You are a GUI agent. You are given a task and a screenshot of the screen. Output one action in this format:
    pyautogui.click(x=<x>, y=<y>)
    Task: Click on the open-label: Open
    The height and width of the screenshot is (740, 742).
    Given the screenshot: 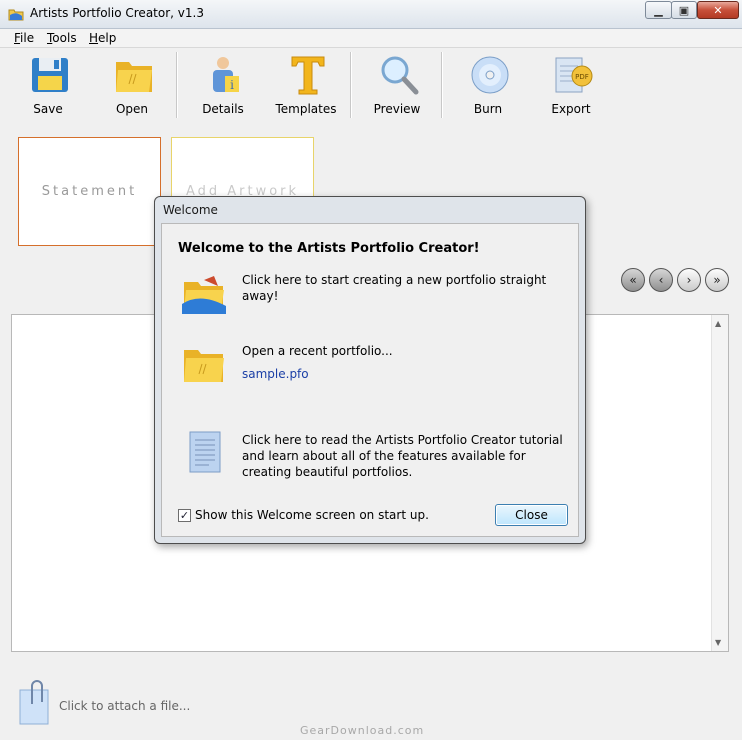 What is the action you would take?
    pyautogui.click(x=132, y=109)
    